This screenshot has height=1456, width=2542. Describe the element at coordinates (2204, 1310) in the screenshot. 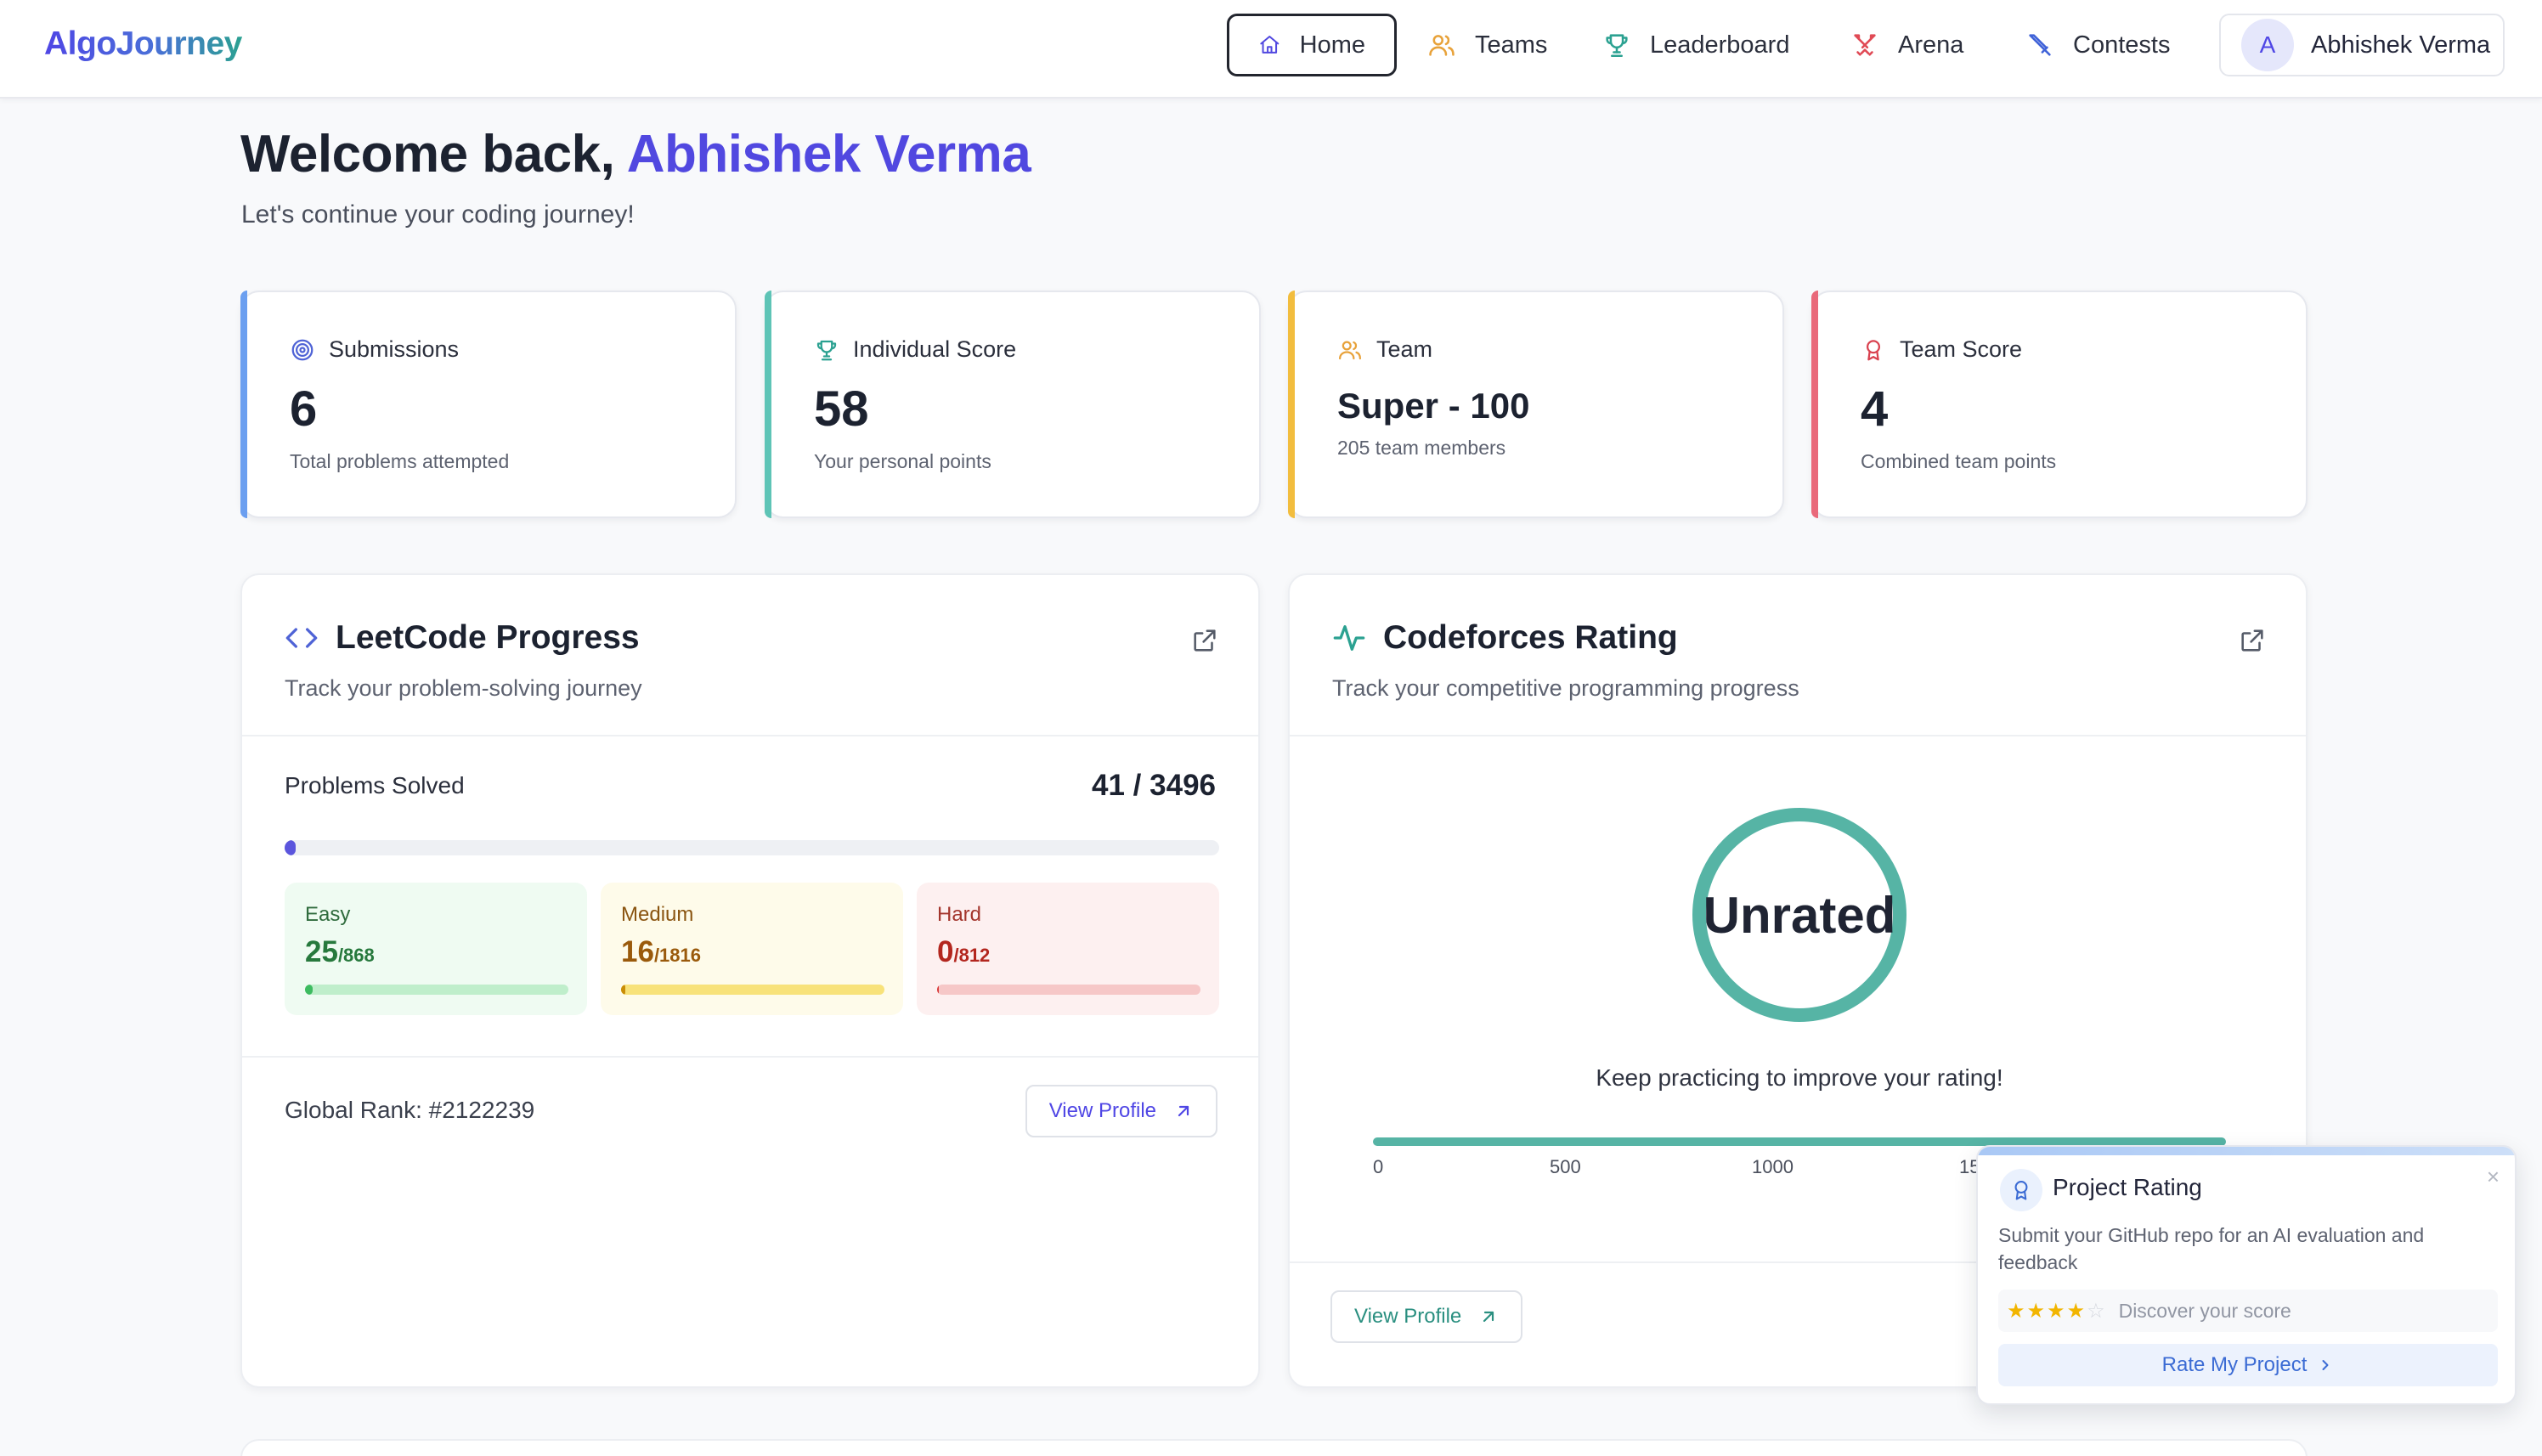

I see `score-prompt: Discover your score` at that location.